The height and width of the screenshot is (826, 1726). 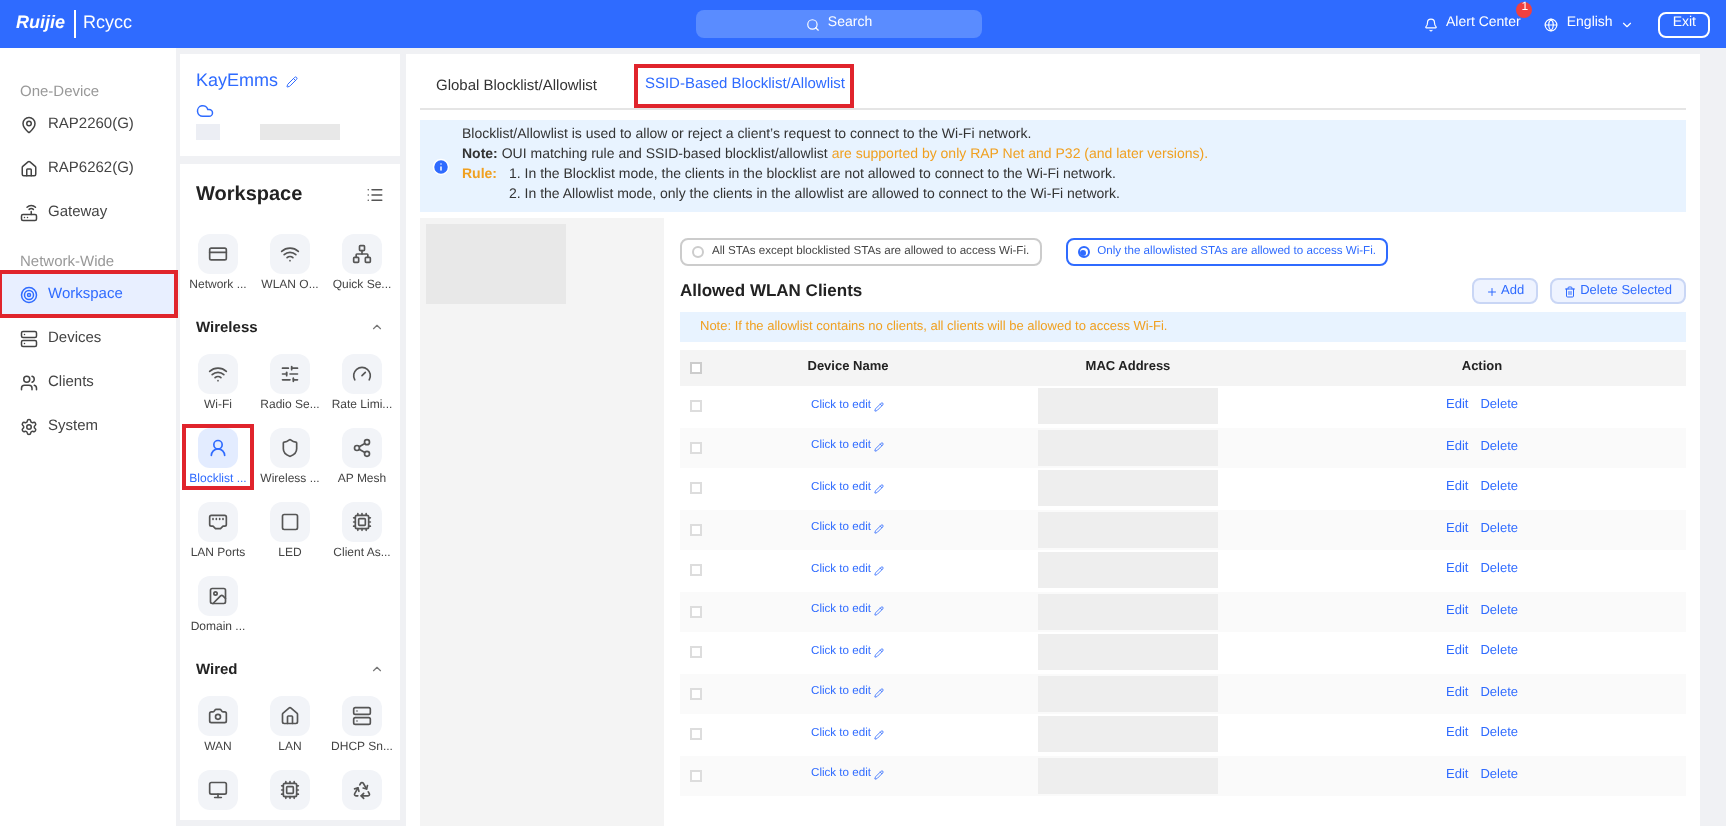 What do you see at coordinates (237, 81) in the screenshot?
I see `network-name: KayEmms` at bounding box center [237, 81].